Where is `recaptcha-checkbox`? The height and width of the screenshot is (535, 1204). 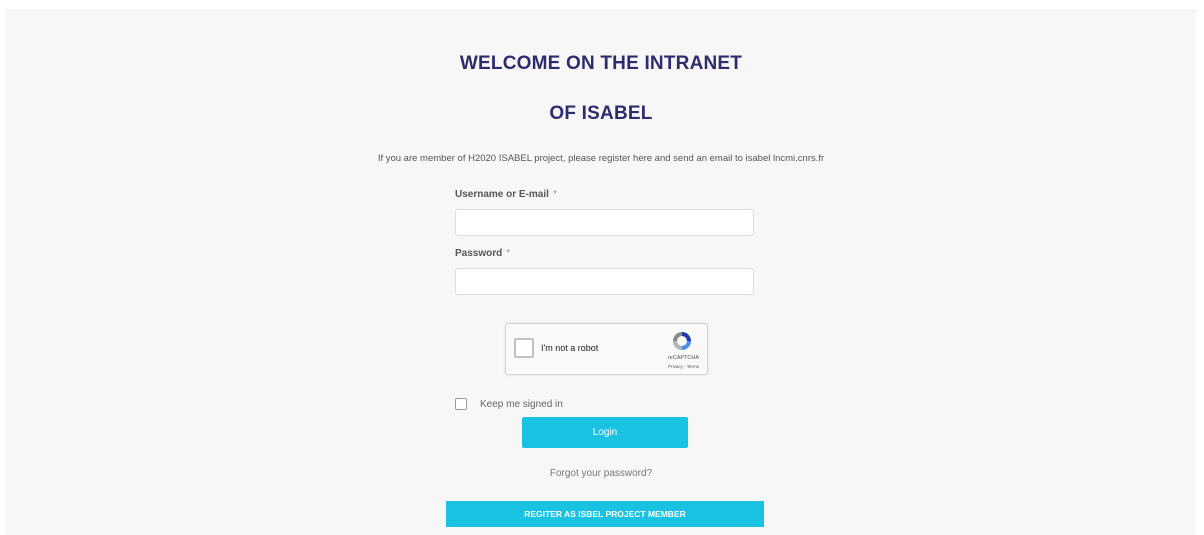 recaptcha-checkbox is located at coordinates (524, 348).